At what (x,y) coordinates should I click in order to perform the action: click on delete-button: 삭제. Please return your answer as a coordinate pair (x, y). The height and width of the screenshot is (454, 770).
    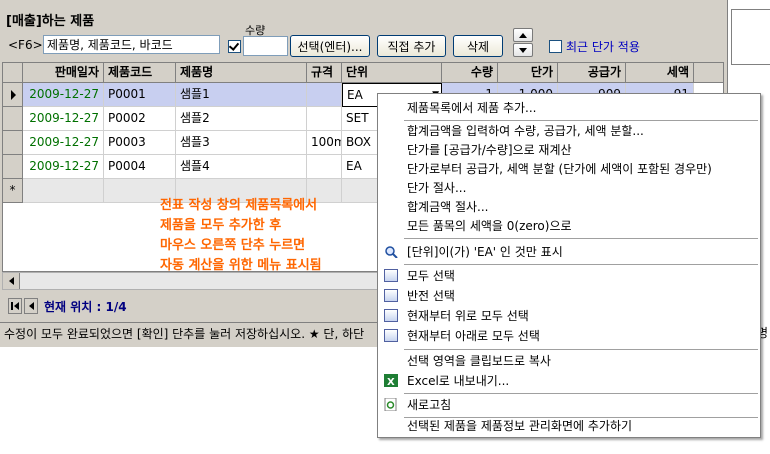
    Looking at the image, I should click on (478, 46).